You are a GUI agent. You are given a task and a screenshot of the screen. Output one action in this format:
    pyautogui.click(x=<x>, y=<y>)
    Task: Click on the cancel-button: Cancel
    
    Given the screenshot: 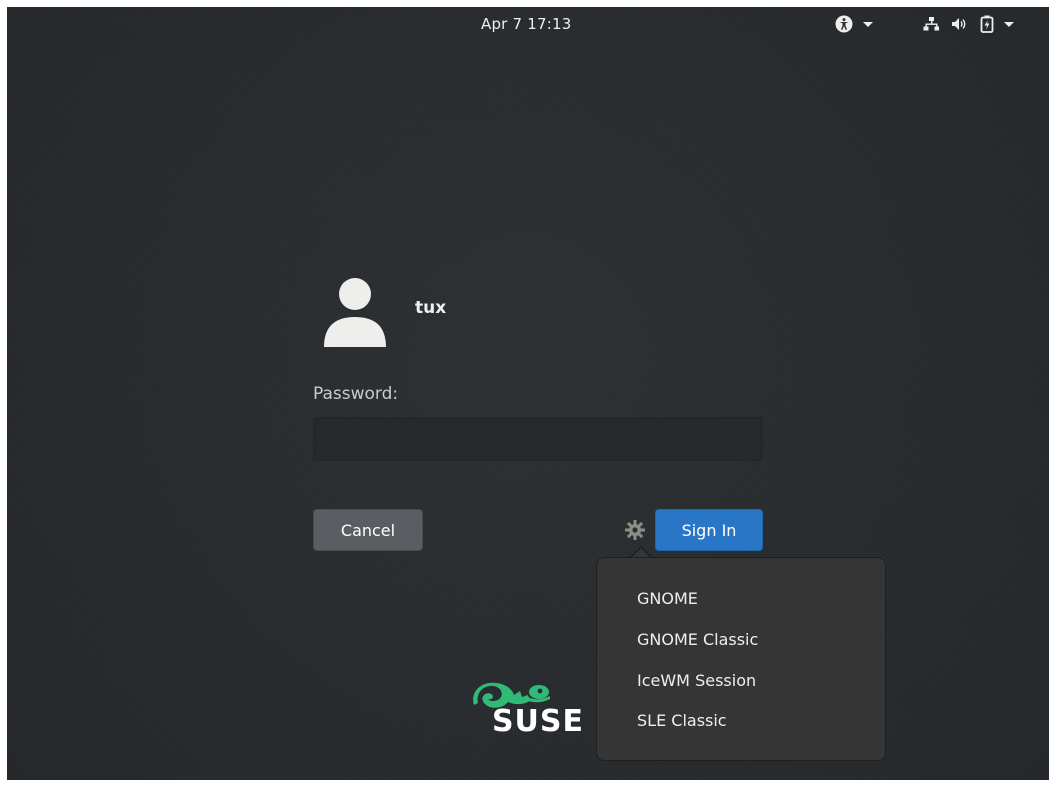 What is the action you would take?
    pyautogui.click(x=368, y=530)
    